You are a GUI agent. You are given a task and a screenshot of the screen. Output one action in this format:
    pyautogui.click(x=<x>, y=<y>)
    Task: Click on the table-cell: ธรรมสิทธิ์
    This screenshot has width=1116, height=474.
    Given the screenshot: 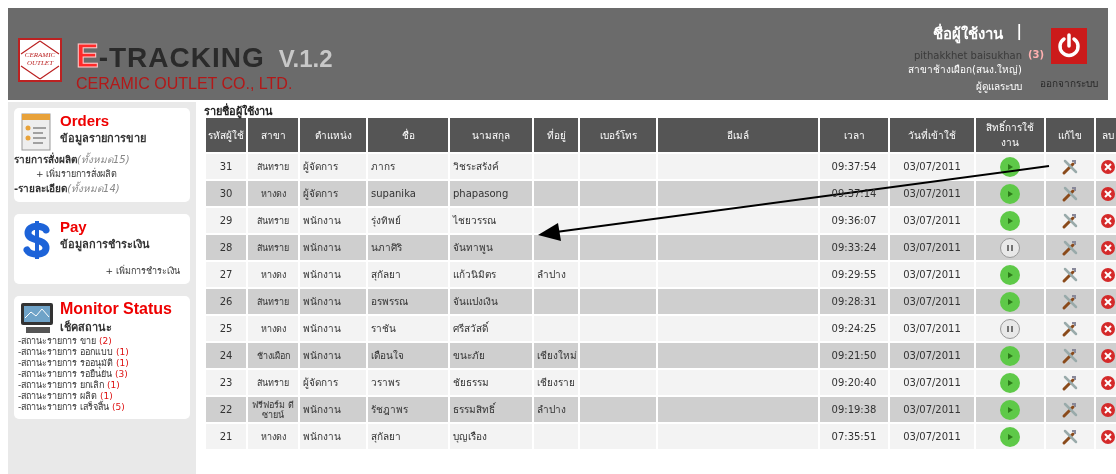 What is the action you would take?
    pyautogui.click(x=491, y=409)
    